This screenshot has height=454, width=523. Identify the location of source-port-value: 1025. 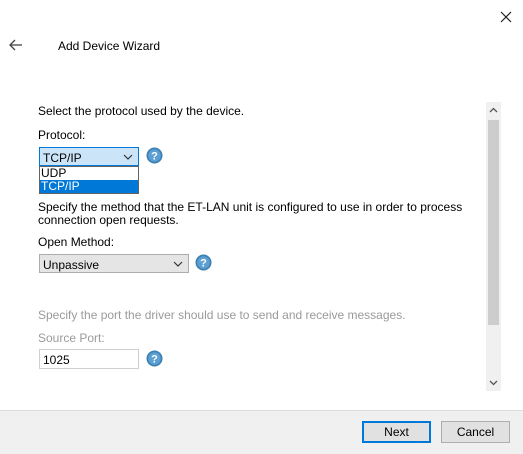
(56, 360).